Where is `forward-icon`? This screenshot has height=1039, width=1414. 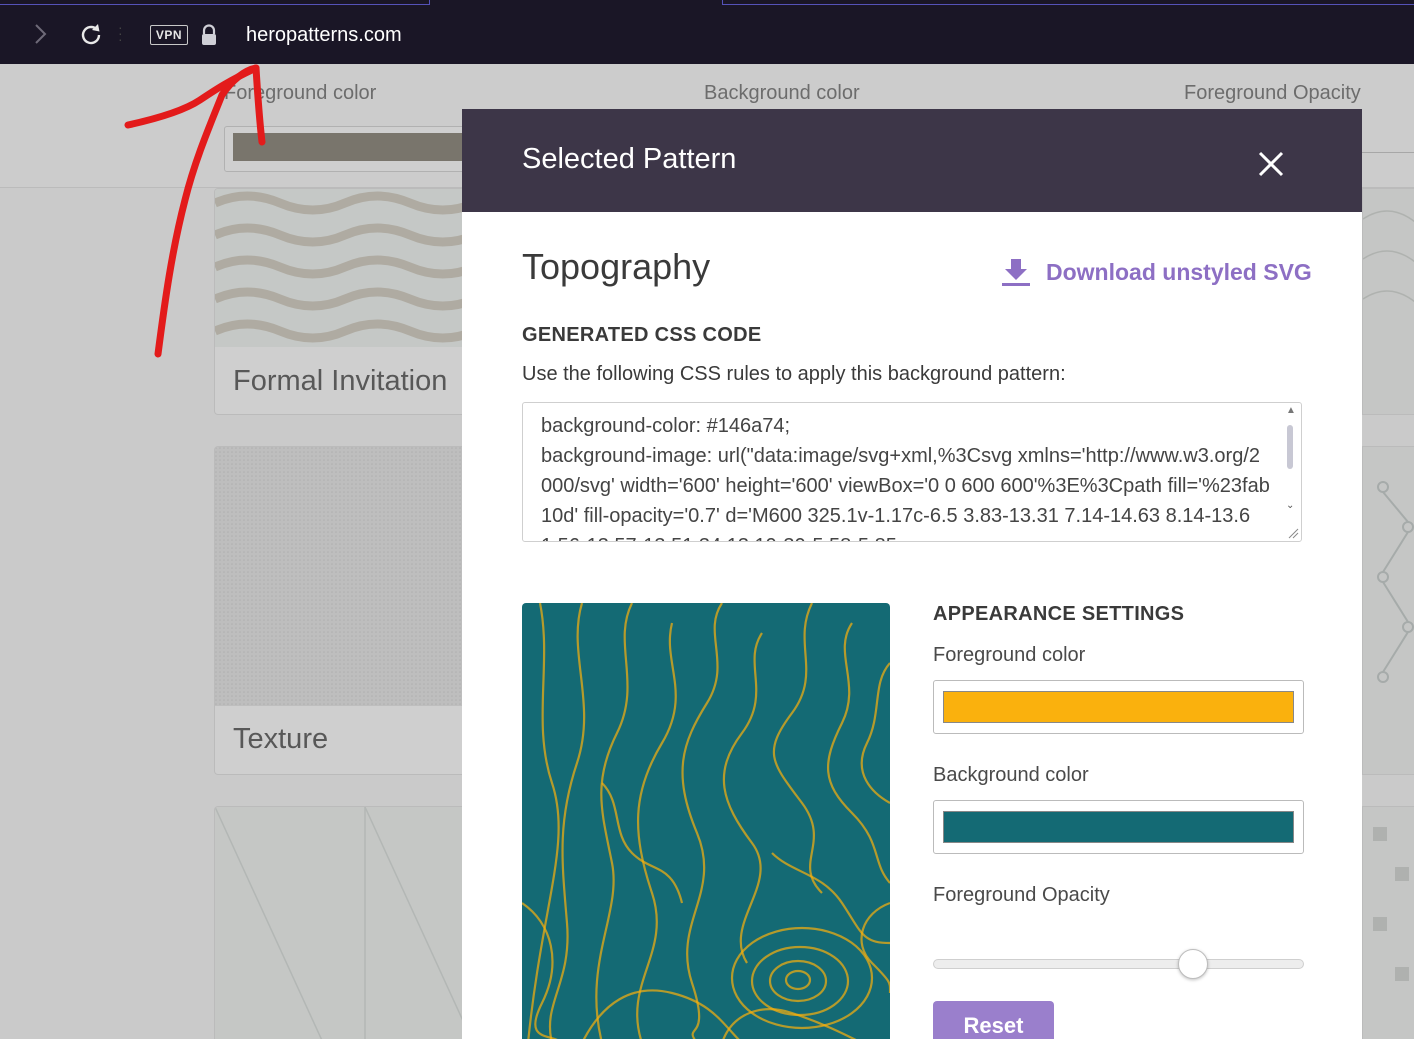 forward-icon is located at coordinates (40, 34).